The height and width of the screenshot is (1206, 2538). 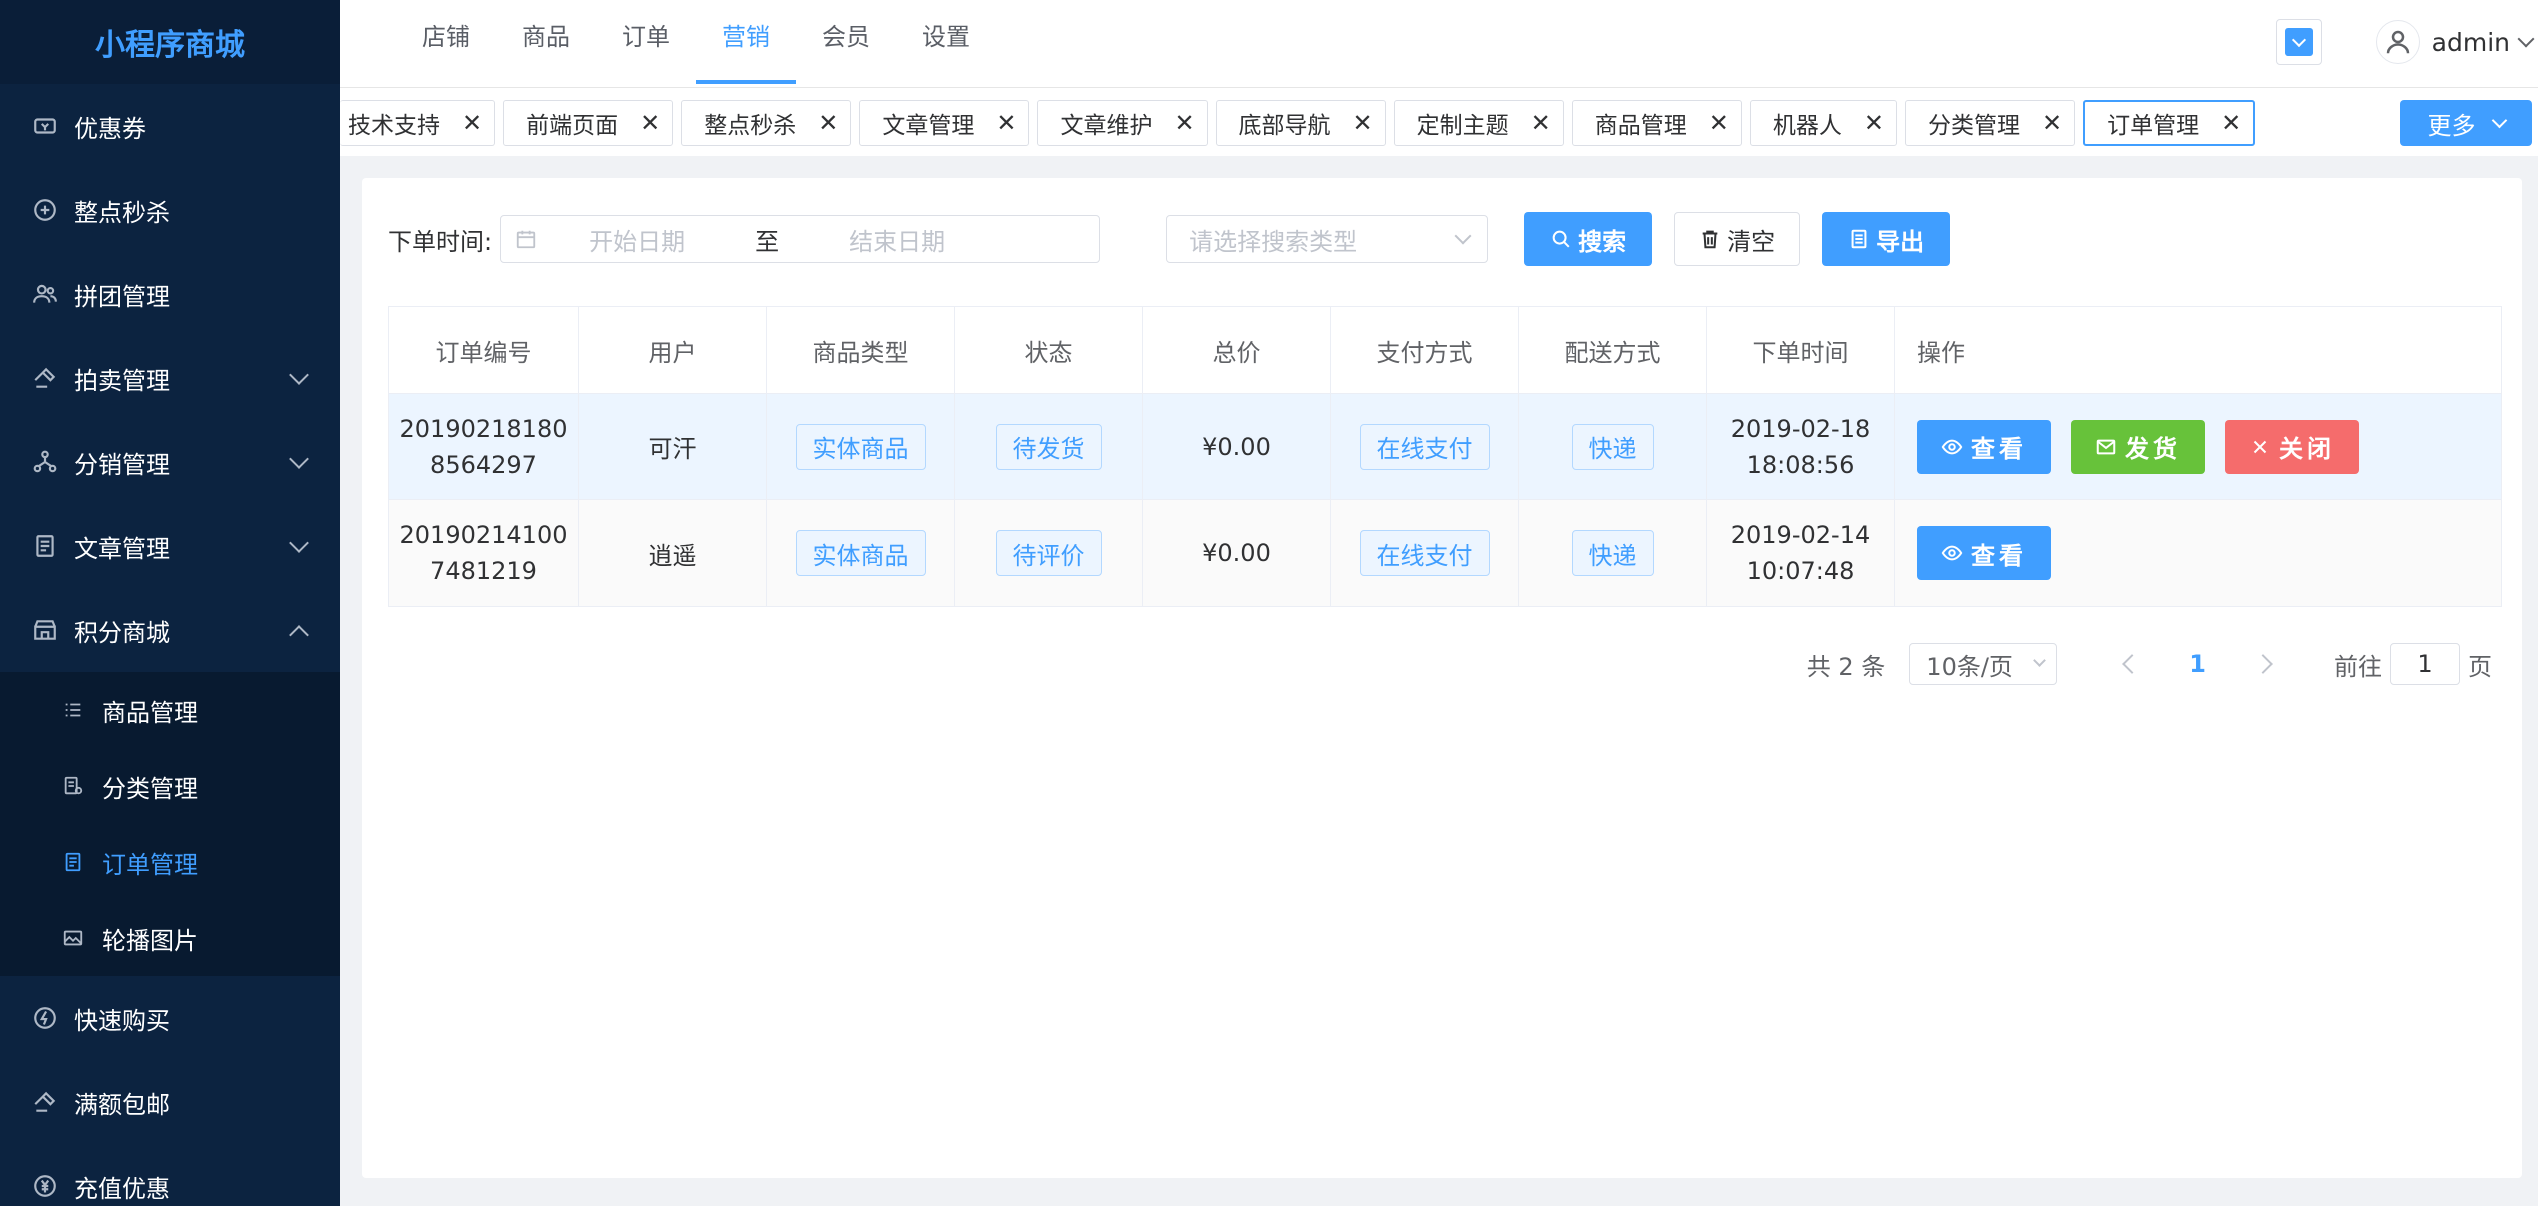 I want to click on sidebar-item-quick-buy: 快速购买, so click(x=170, y=1018).